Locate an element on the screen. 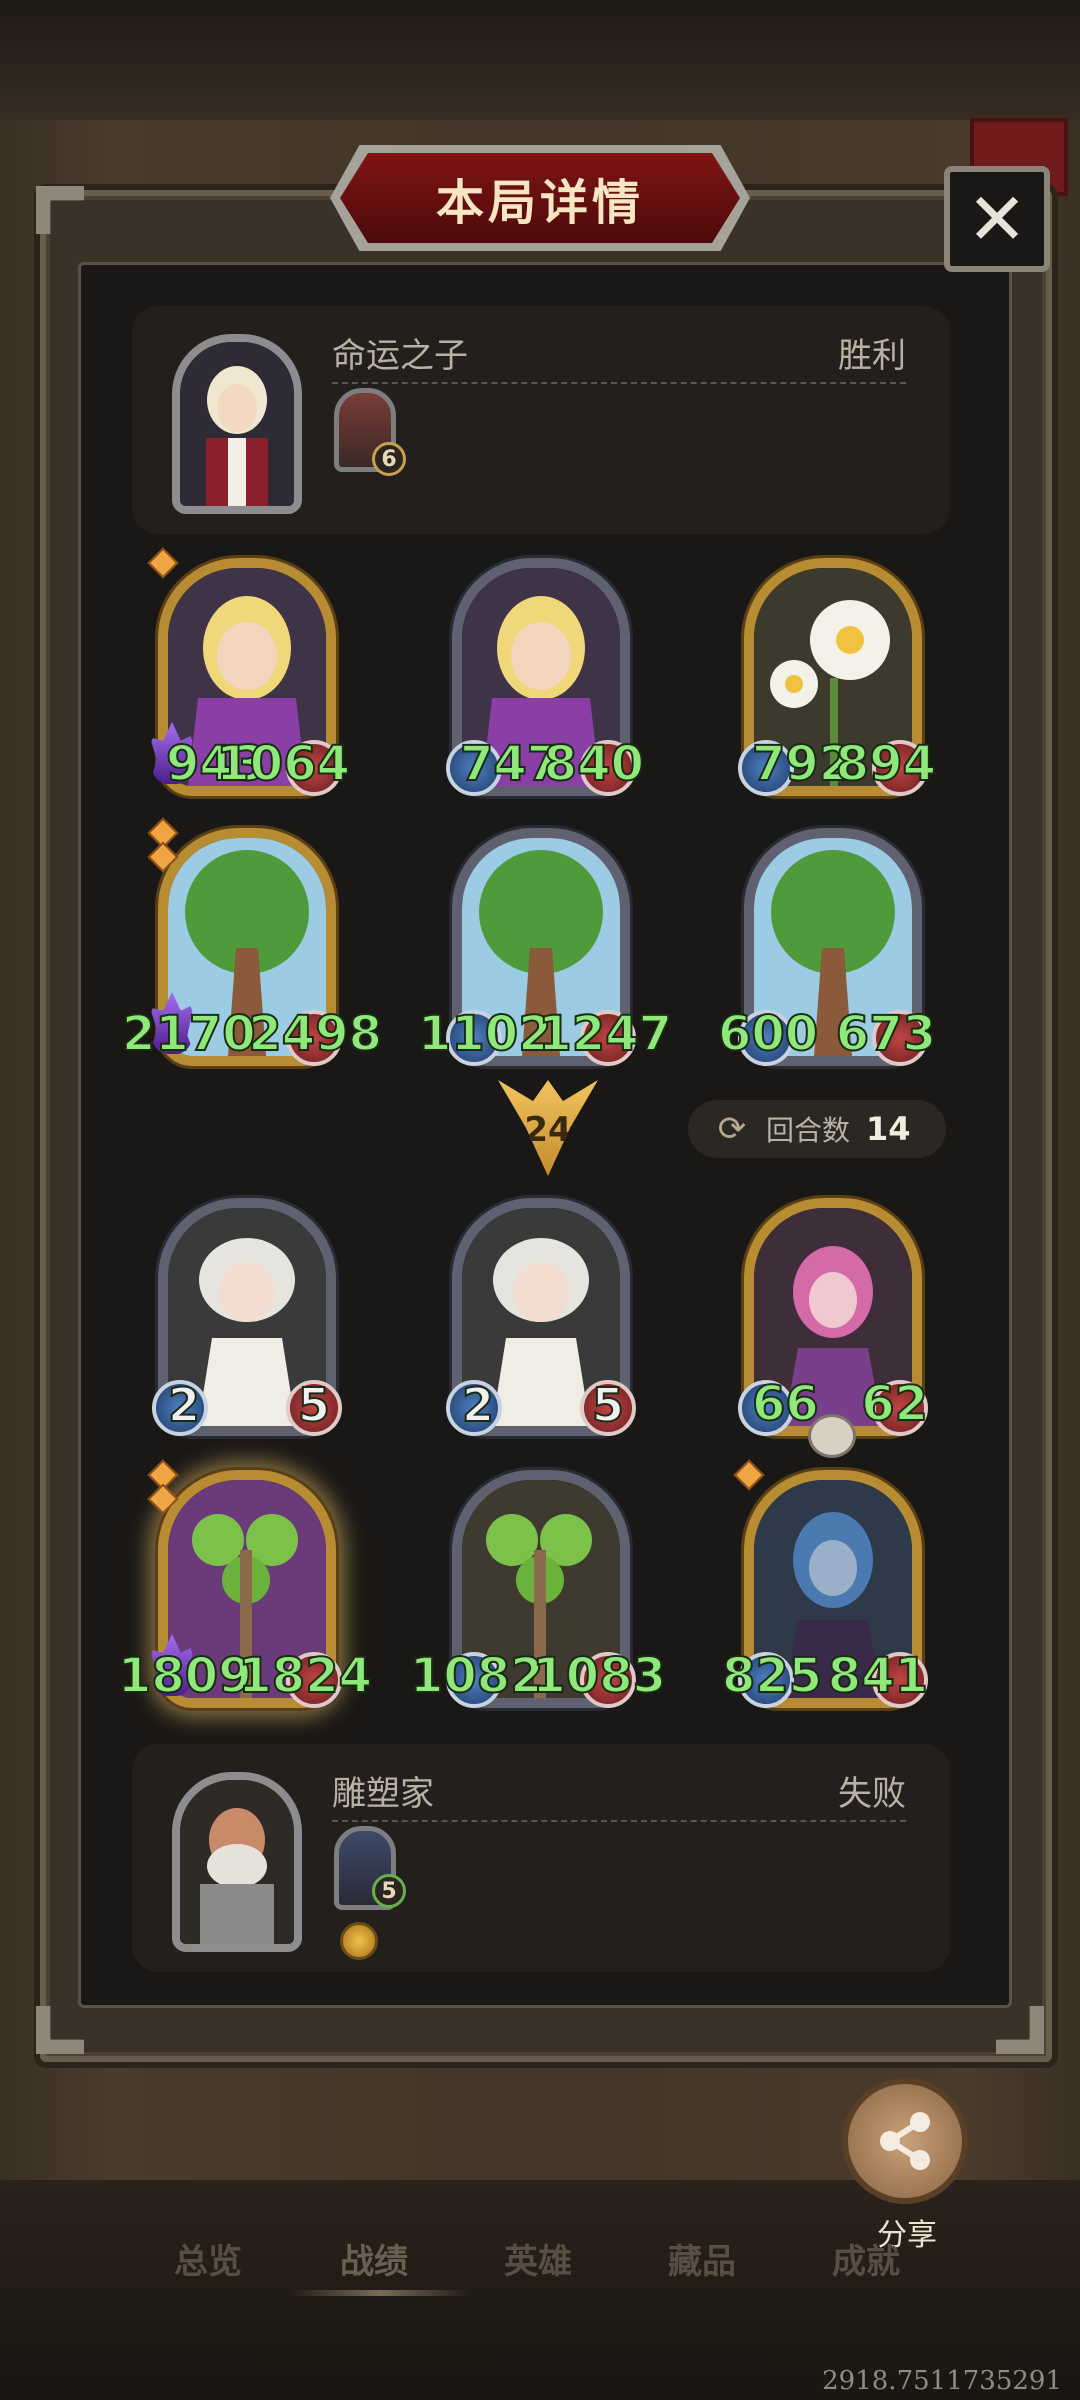 The width and height of the screenshot is (1080, 2400). unit-card: 792 894 is located at coordinates (837, 677).